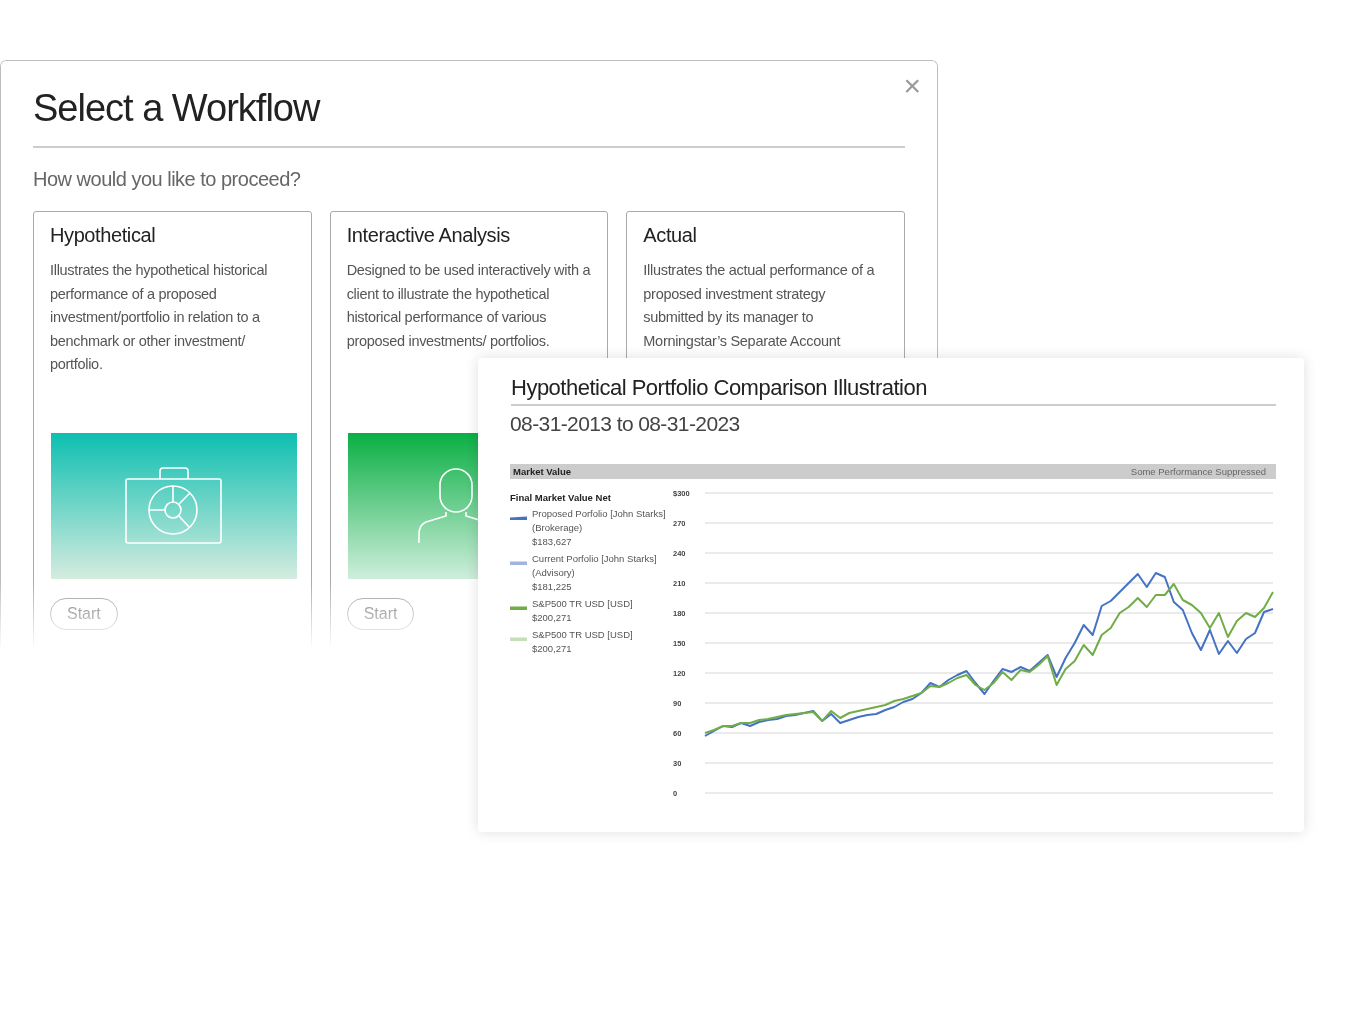 The height and width of the screenshot is (1023, 1364). I want to click on section-note: Some Performance Suppressed, so click(1198, 471).